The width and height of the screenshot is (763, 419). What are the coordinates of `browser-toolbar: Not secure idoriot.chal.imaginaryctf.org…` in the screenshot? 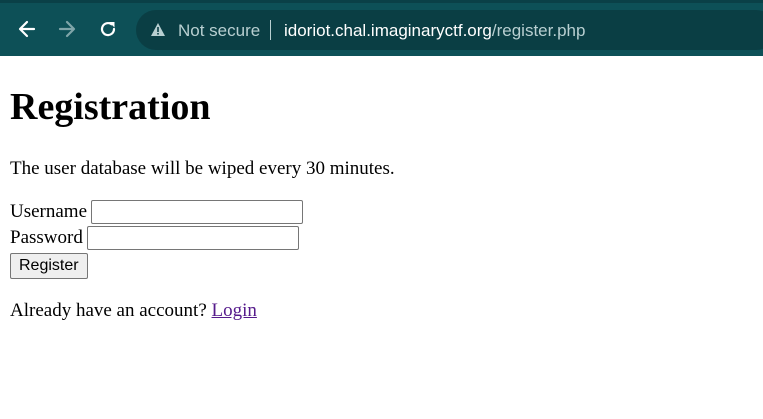 It's located at (381, 28).